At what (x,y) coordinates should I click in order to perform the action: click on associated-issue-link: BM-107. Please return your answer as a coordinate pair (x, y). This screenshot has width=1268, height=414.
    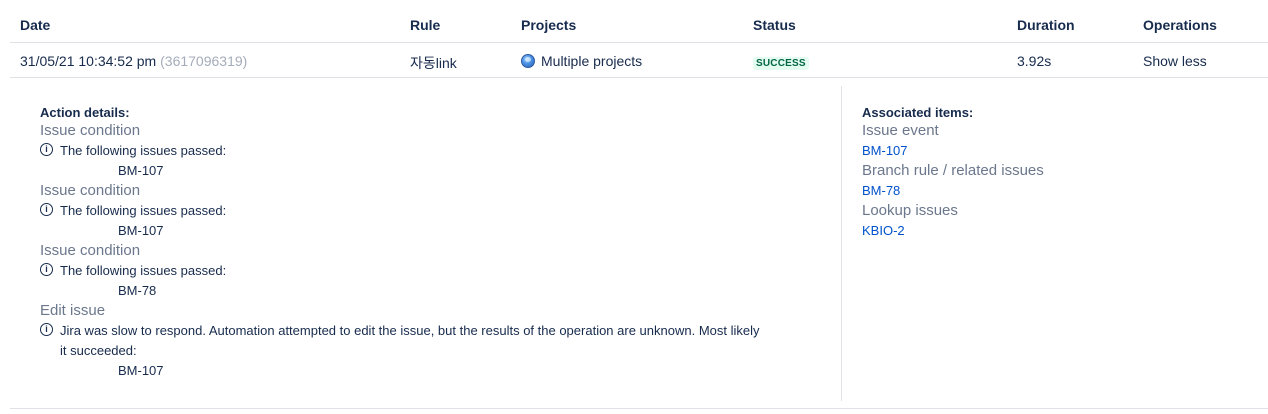
    Looking at the image, I should click on (1062, 151).